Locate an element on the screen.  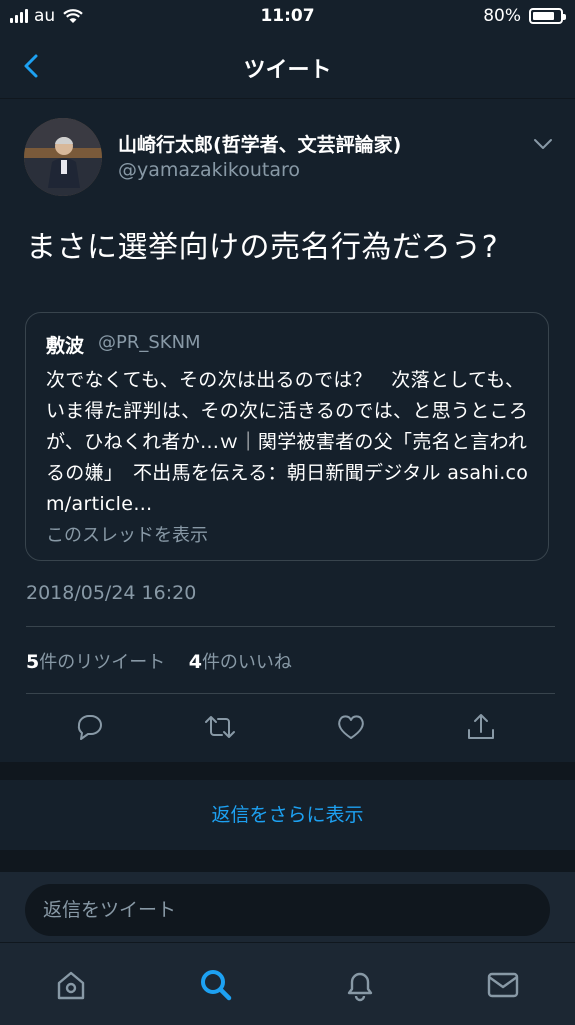
like-button is located at coordinates (351, 727).